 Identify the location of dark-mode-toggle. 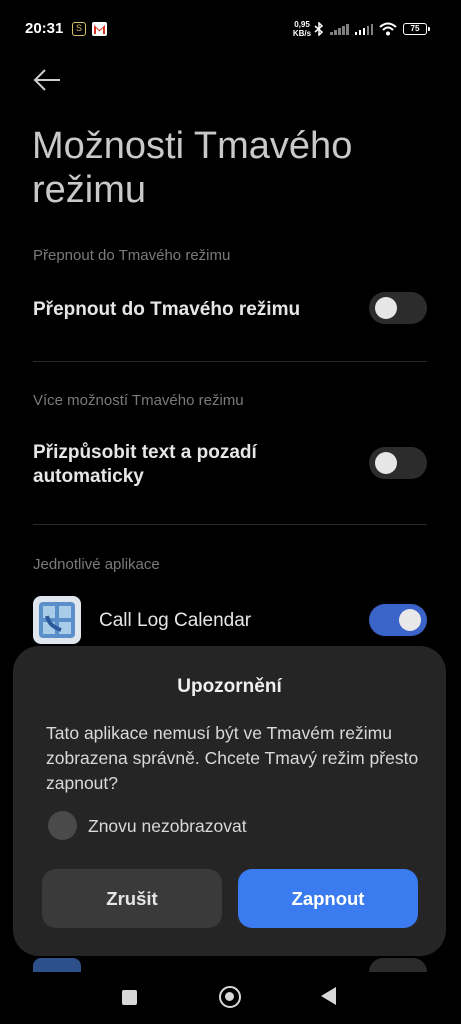
(398, 308).